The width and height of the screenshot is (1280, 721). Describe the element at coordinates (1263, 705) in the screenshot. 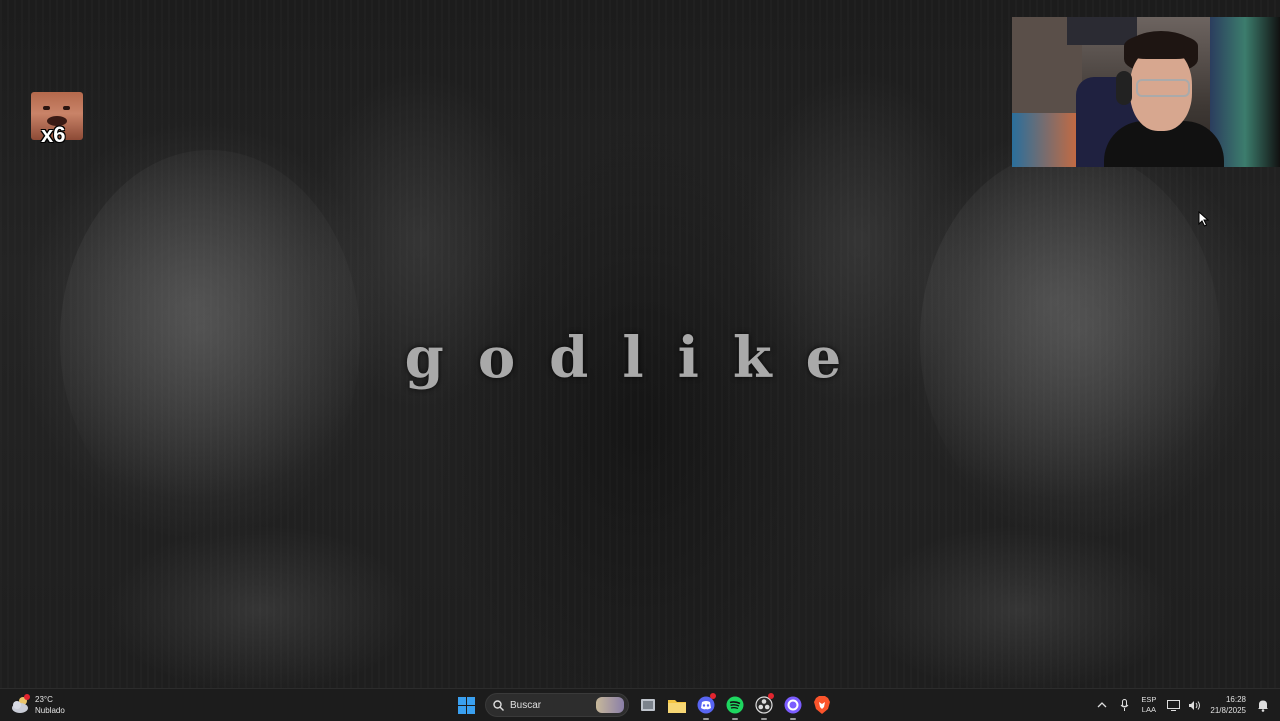

I see `notification-bell-icon` at that location.